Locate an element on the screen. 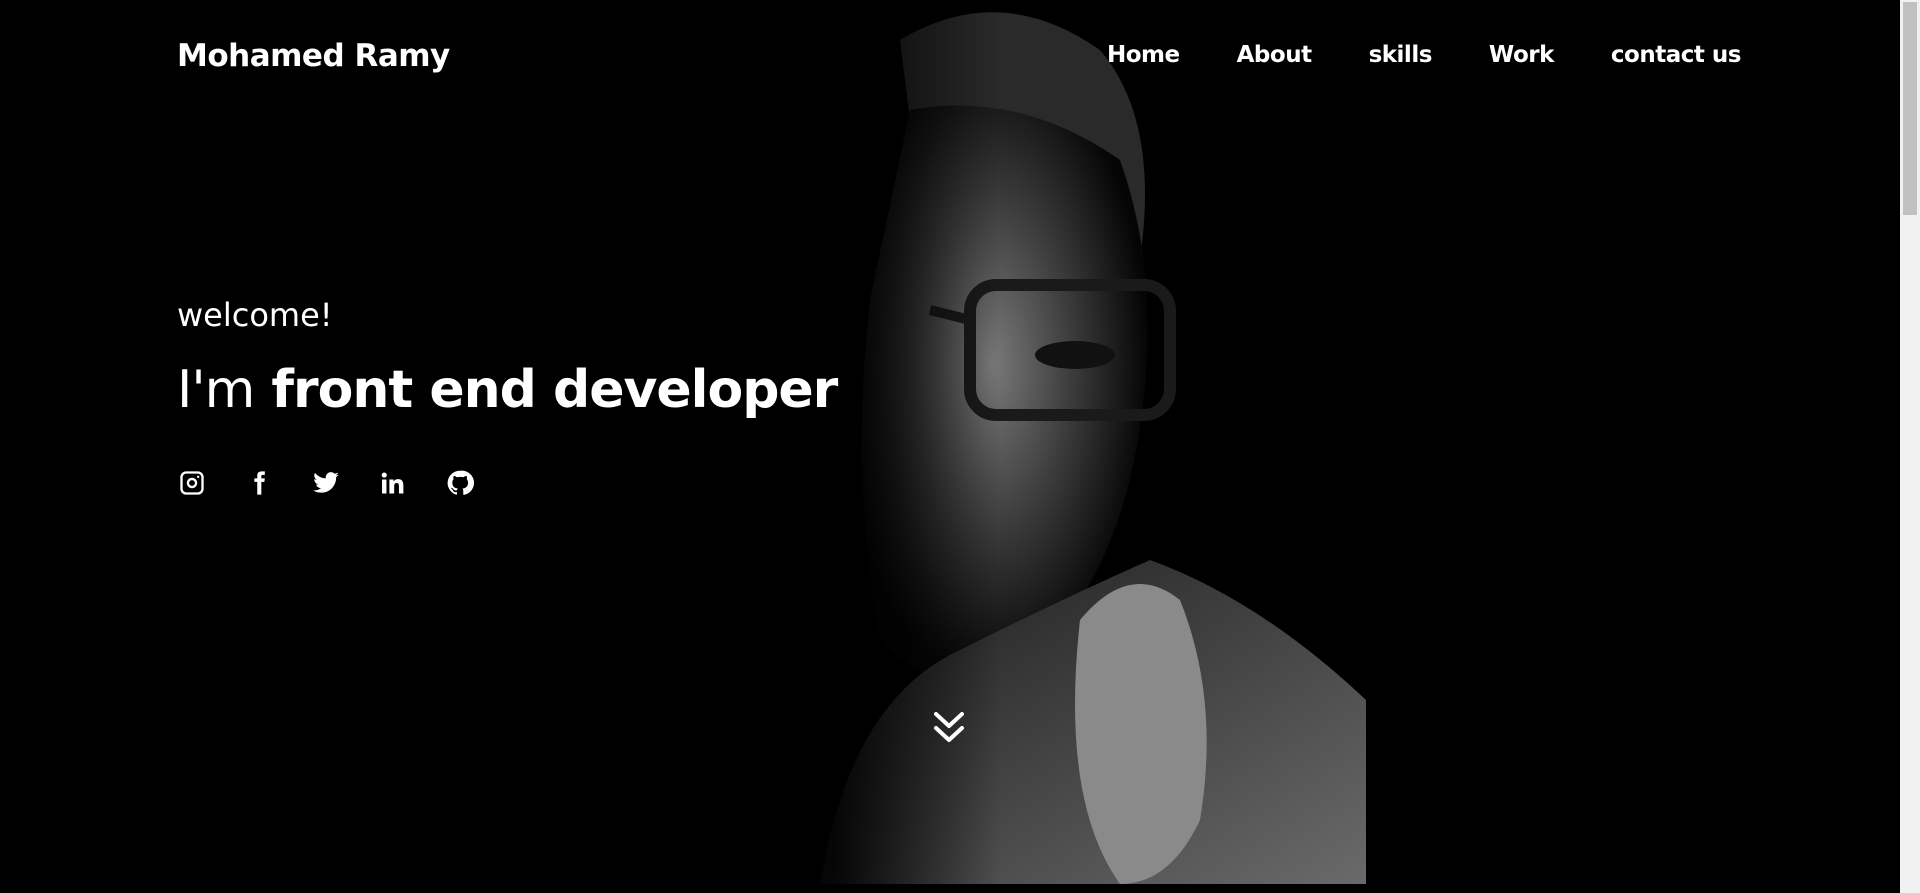  twitter-icon is located at coordinates (326, 482).